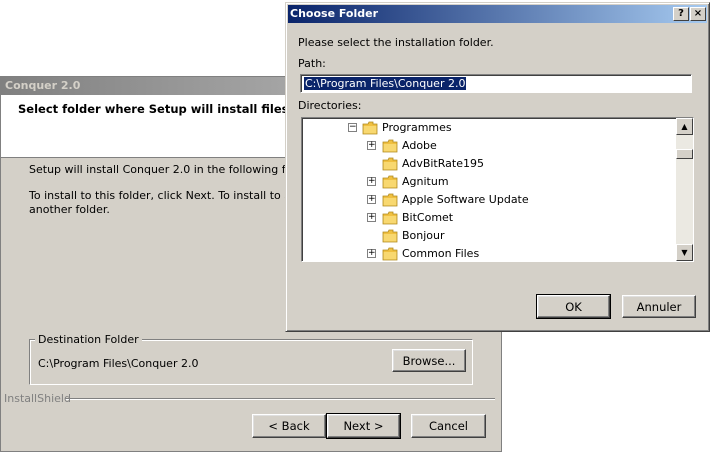  Describe the element at coordinates (118, 363) in the screenshot. I see `destination-path: C:\Program Files\Conquer 2.0` at that location.